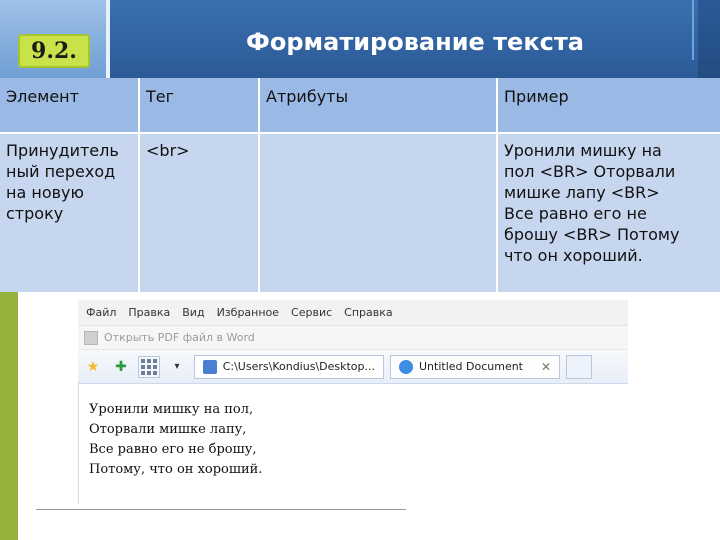 This screenshot has width=720, height=540. I want to click on element-cell: Принудитель ный переход на новую строку, so click(69, 212).